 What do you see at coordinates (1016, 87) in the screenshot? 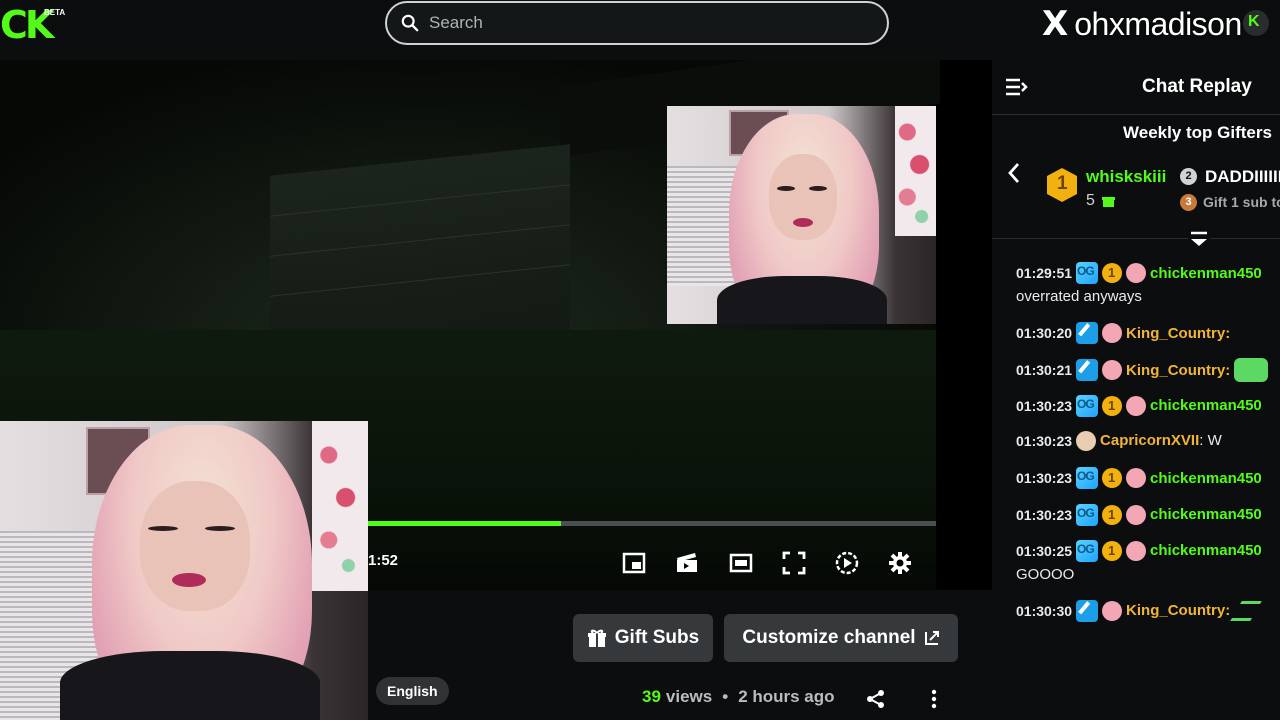
I see `collapse-chat-icon` at bounding box center [1016, 87].